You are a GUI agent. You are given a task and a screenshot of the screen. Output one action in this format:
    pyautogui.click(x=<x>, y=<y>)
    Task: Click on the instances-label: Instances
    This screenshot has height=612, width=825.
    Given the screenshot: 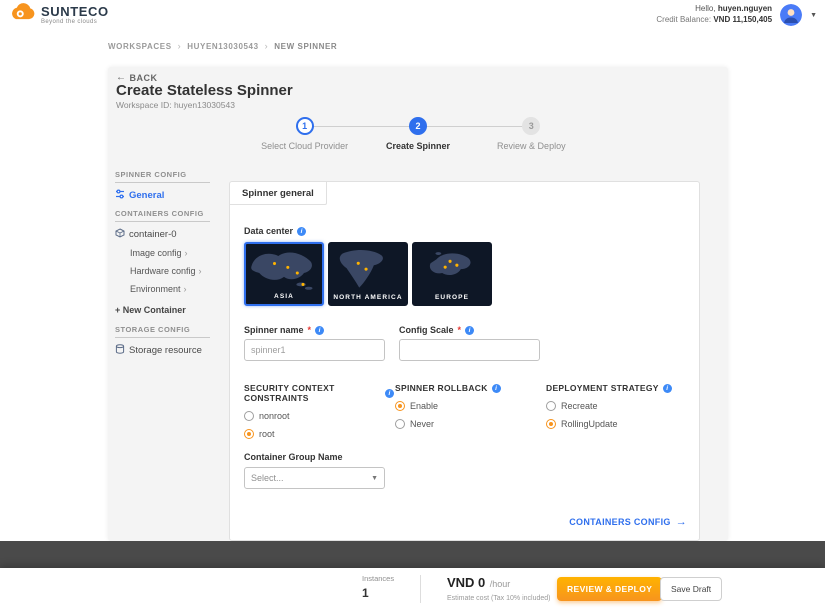 What is the action you would take?
    pyautogui.click(x=378, y=578)
    